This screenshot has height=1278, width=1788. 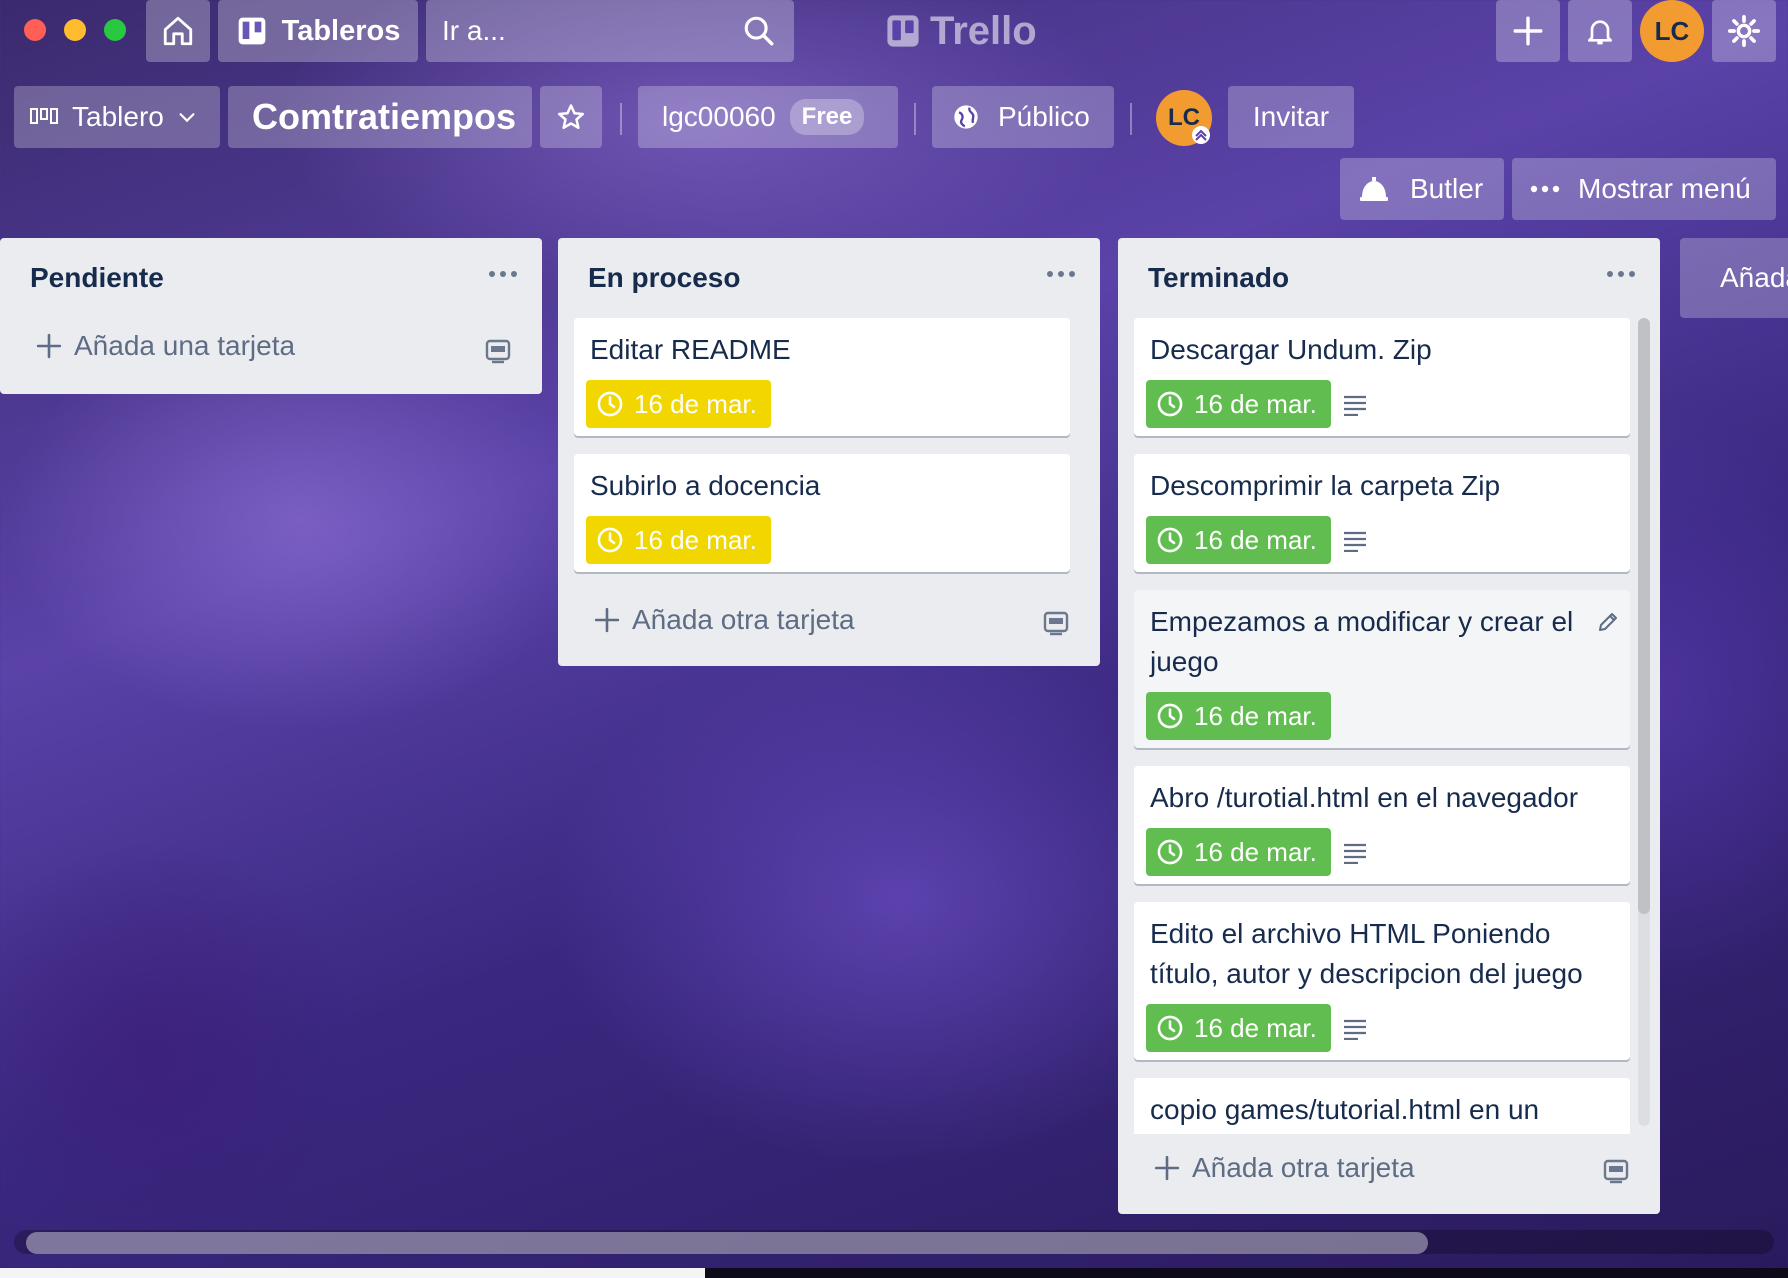 I want to click on visibility-button: Público, so click(x=1023, y=117).